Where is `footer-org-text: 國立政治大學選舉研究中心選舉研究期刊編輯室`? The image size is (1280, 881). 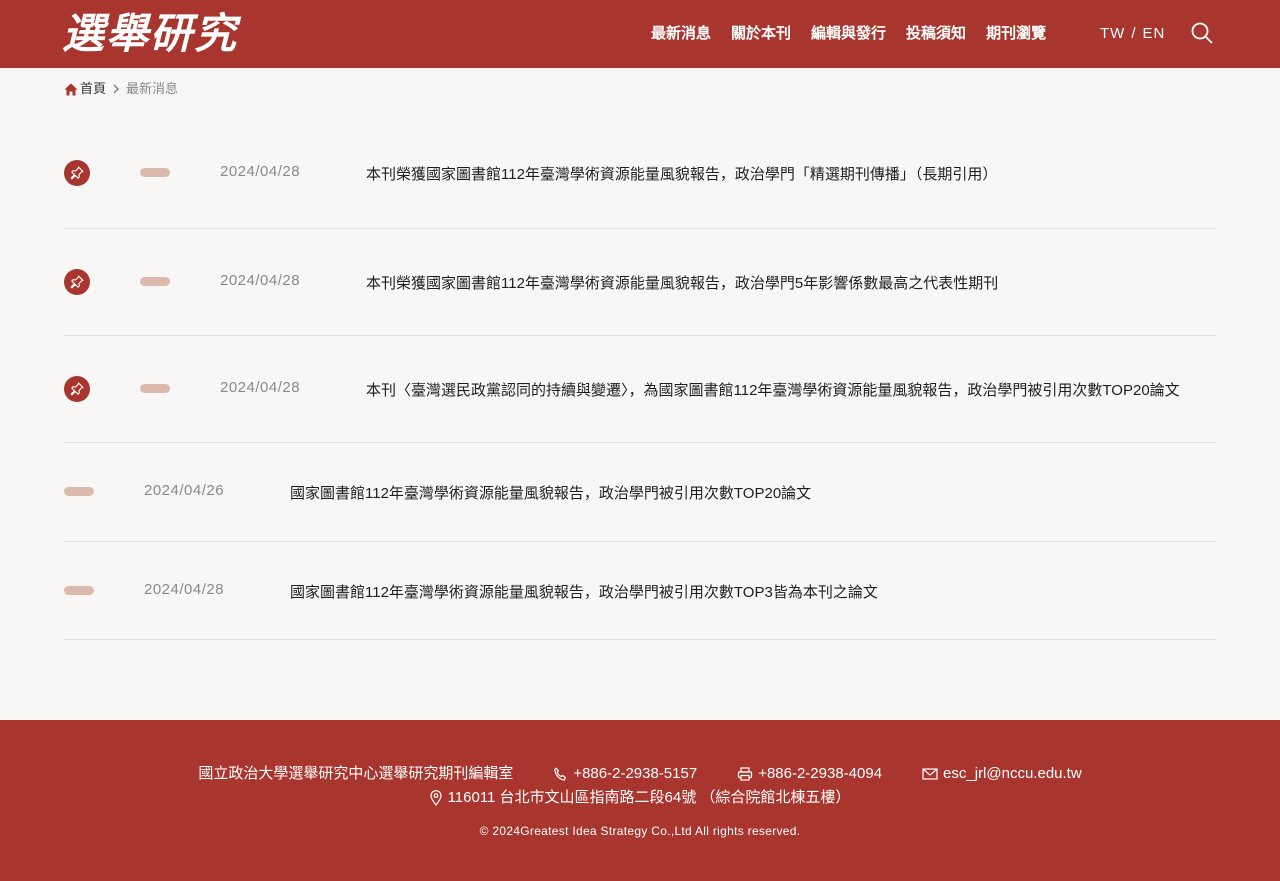
footer-org-text: 國立政治大學選舉研究中心選舉研究期刊編輯室 is located at coordinates (356, 773).